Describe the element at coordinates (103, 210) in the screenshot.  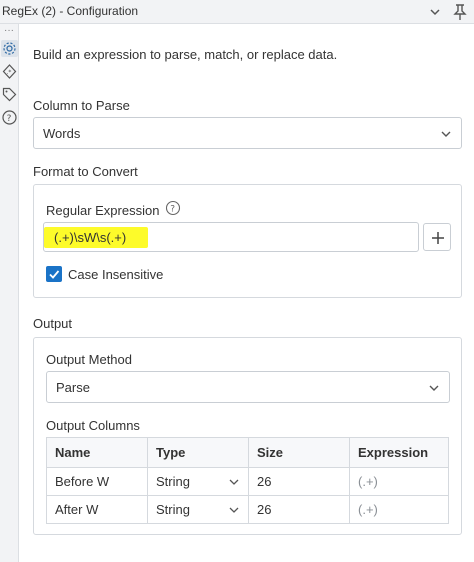
I see `regular-expression-label: Regular Expression` at that location.